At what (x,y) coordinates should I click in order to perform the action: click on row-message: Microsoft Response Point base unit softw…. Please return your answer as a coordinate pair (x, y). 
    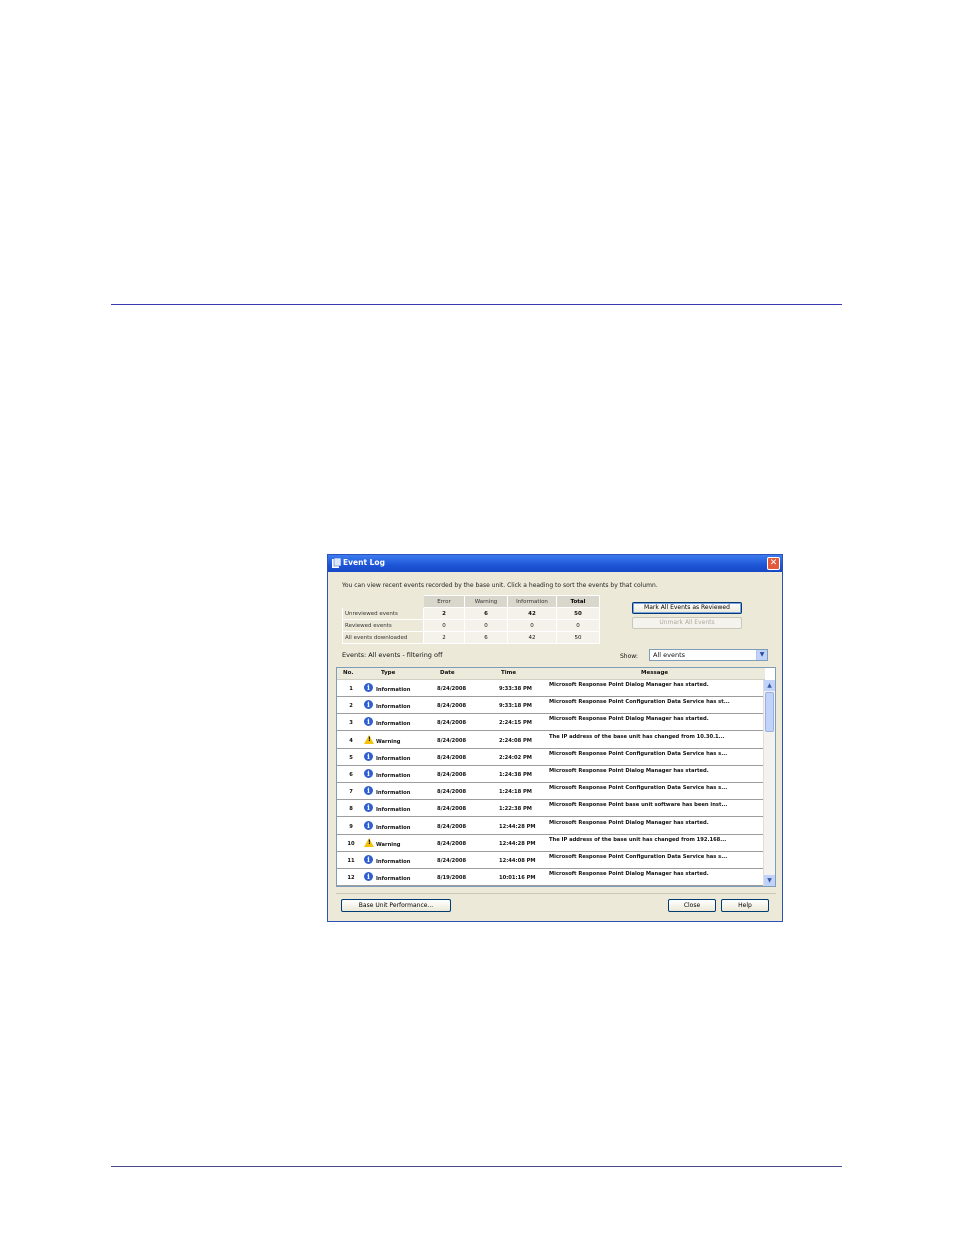
    Looking at the image, I should click on (638, 805).